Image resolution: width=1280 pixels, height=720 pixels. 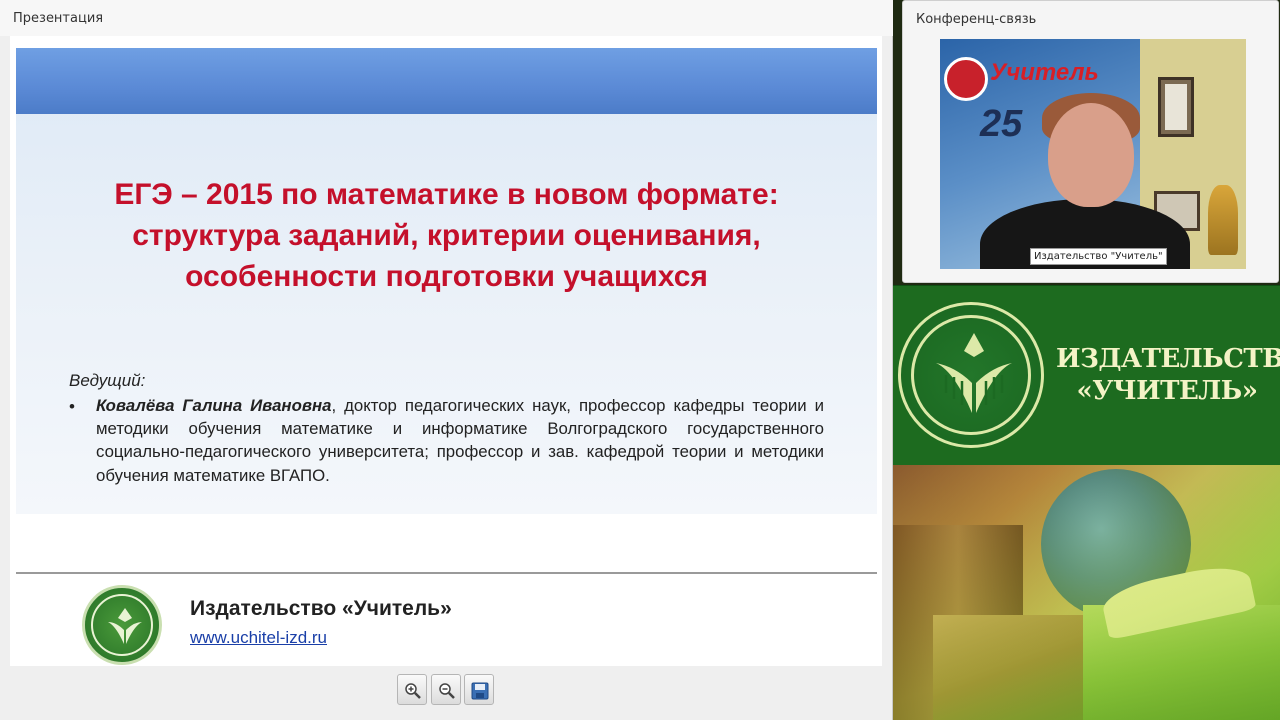 I want to click on wall-frame-image, so click(x=1176, y=107).